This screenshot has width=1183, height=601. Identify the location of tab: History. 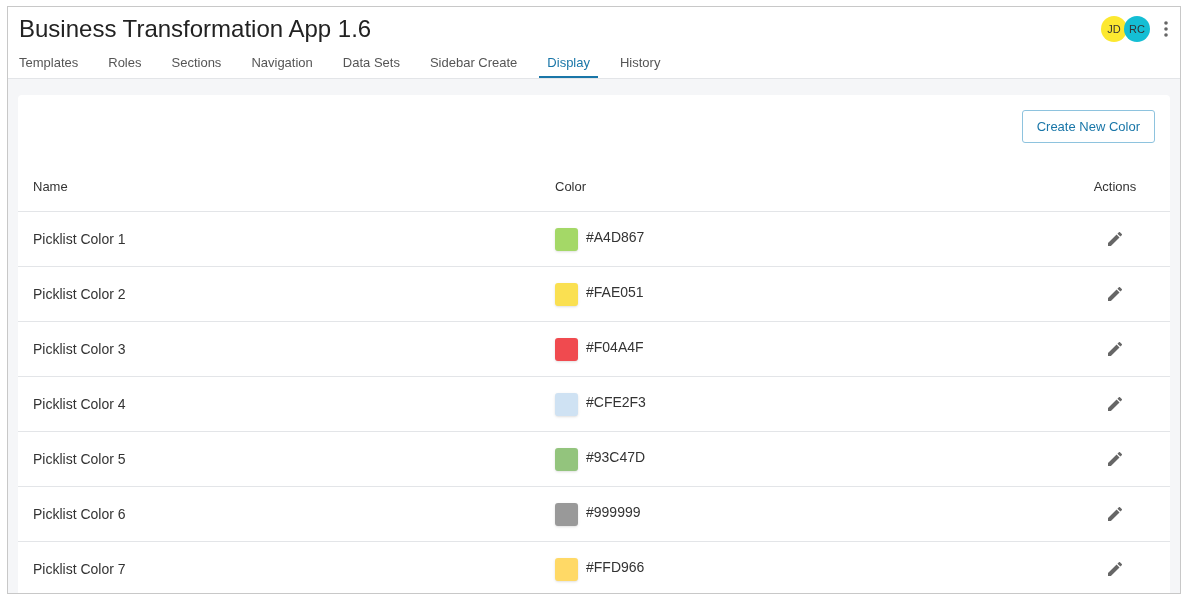
(640, 63).